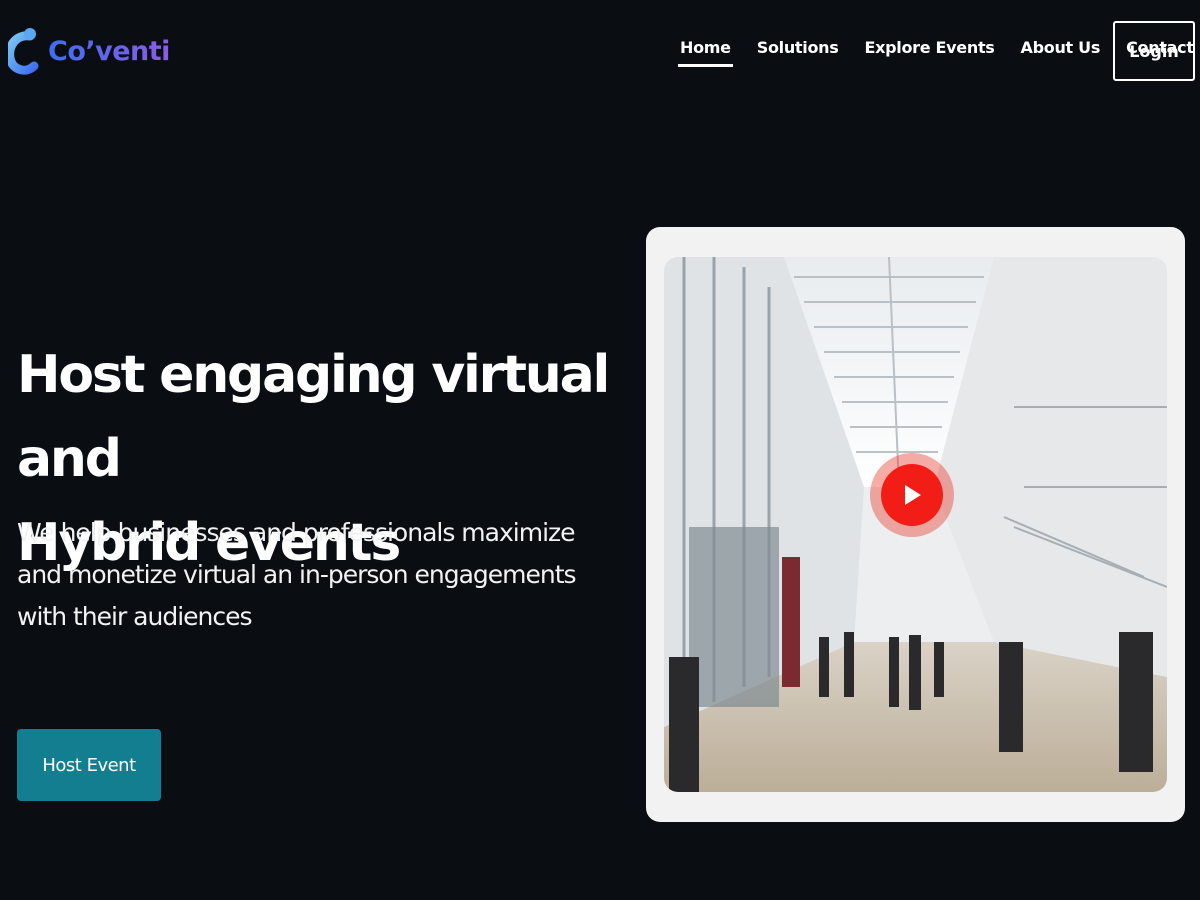  I want to click on play-button, so click(912, 495).